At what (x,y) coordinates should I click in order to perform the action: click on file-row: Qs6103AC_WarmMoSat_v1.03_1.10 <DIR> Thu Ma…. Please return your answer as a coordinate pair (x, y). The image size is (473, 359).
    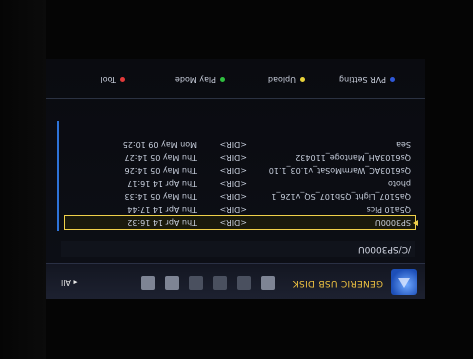
    Looking at the image, I should click on (240, 170).